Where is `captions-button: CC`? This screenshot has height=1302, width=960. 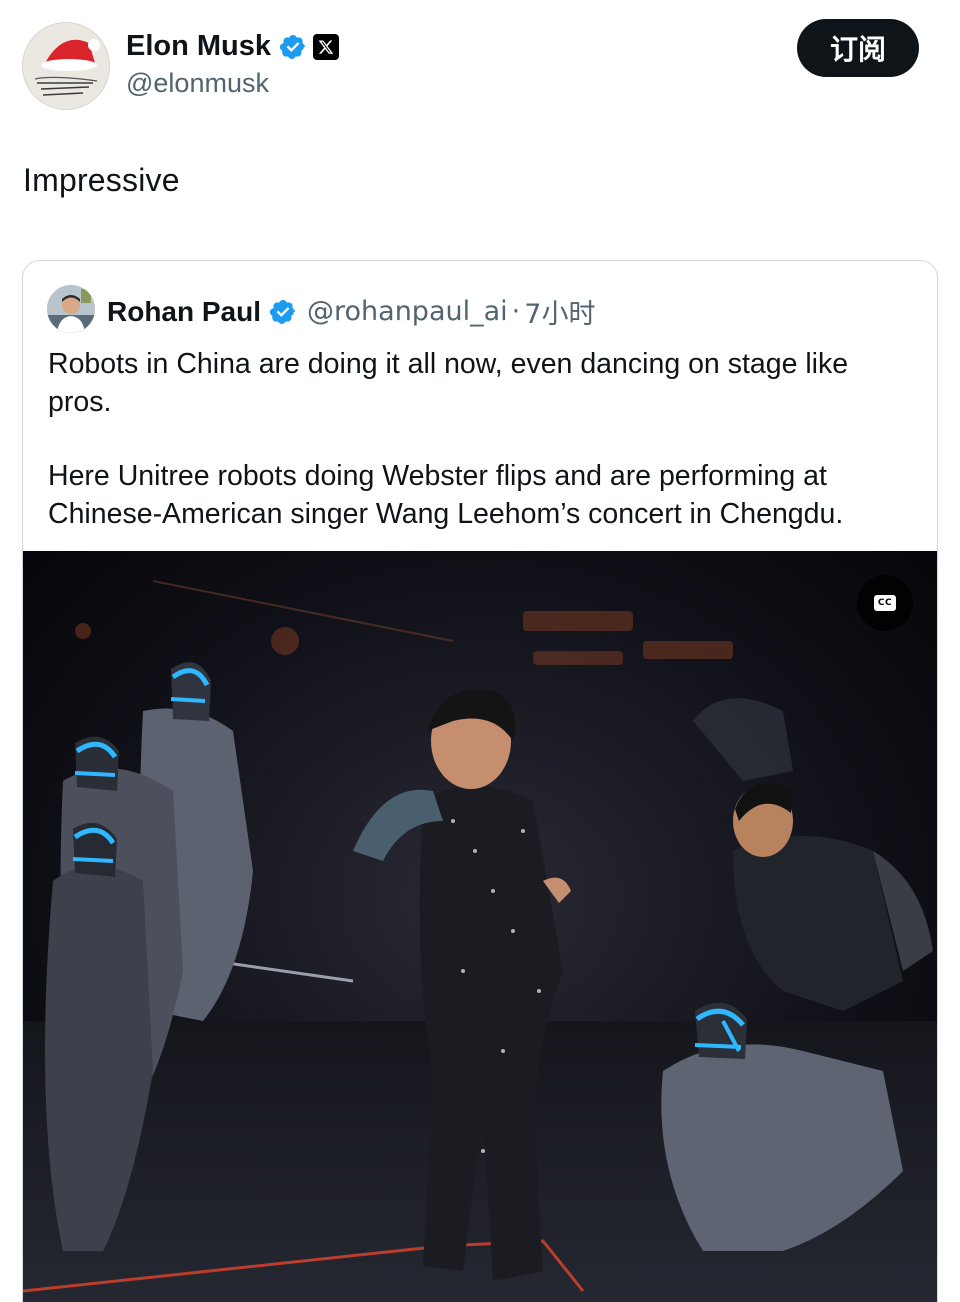 captions-button: CC is located at coordinates (885, 603).